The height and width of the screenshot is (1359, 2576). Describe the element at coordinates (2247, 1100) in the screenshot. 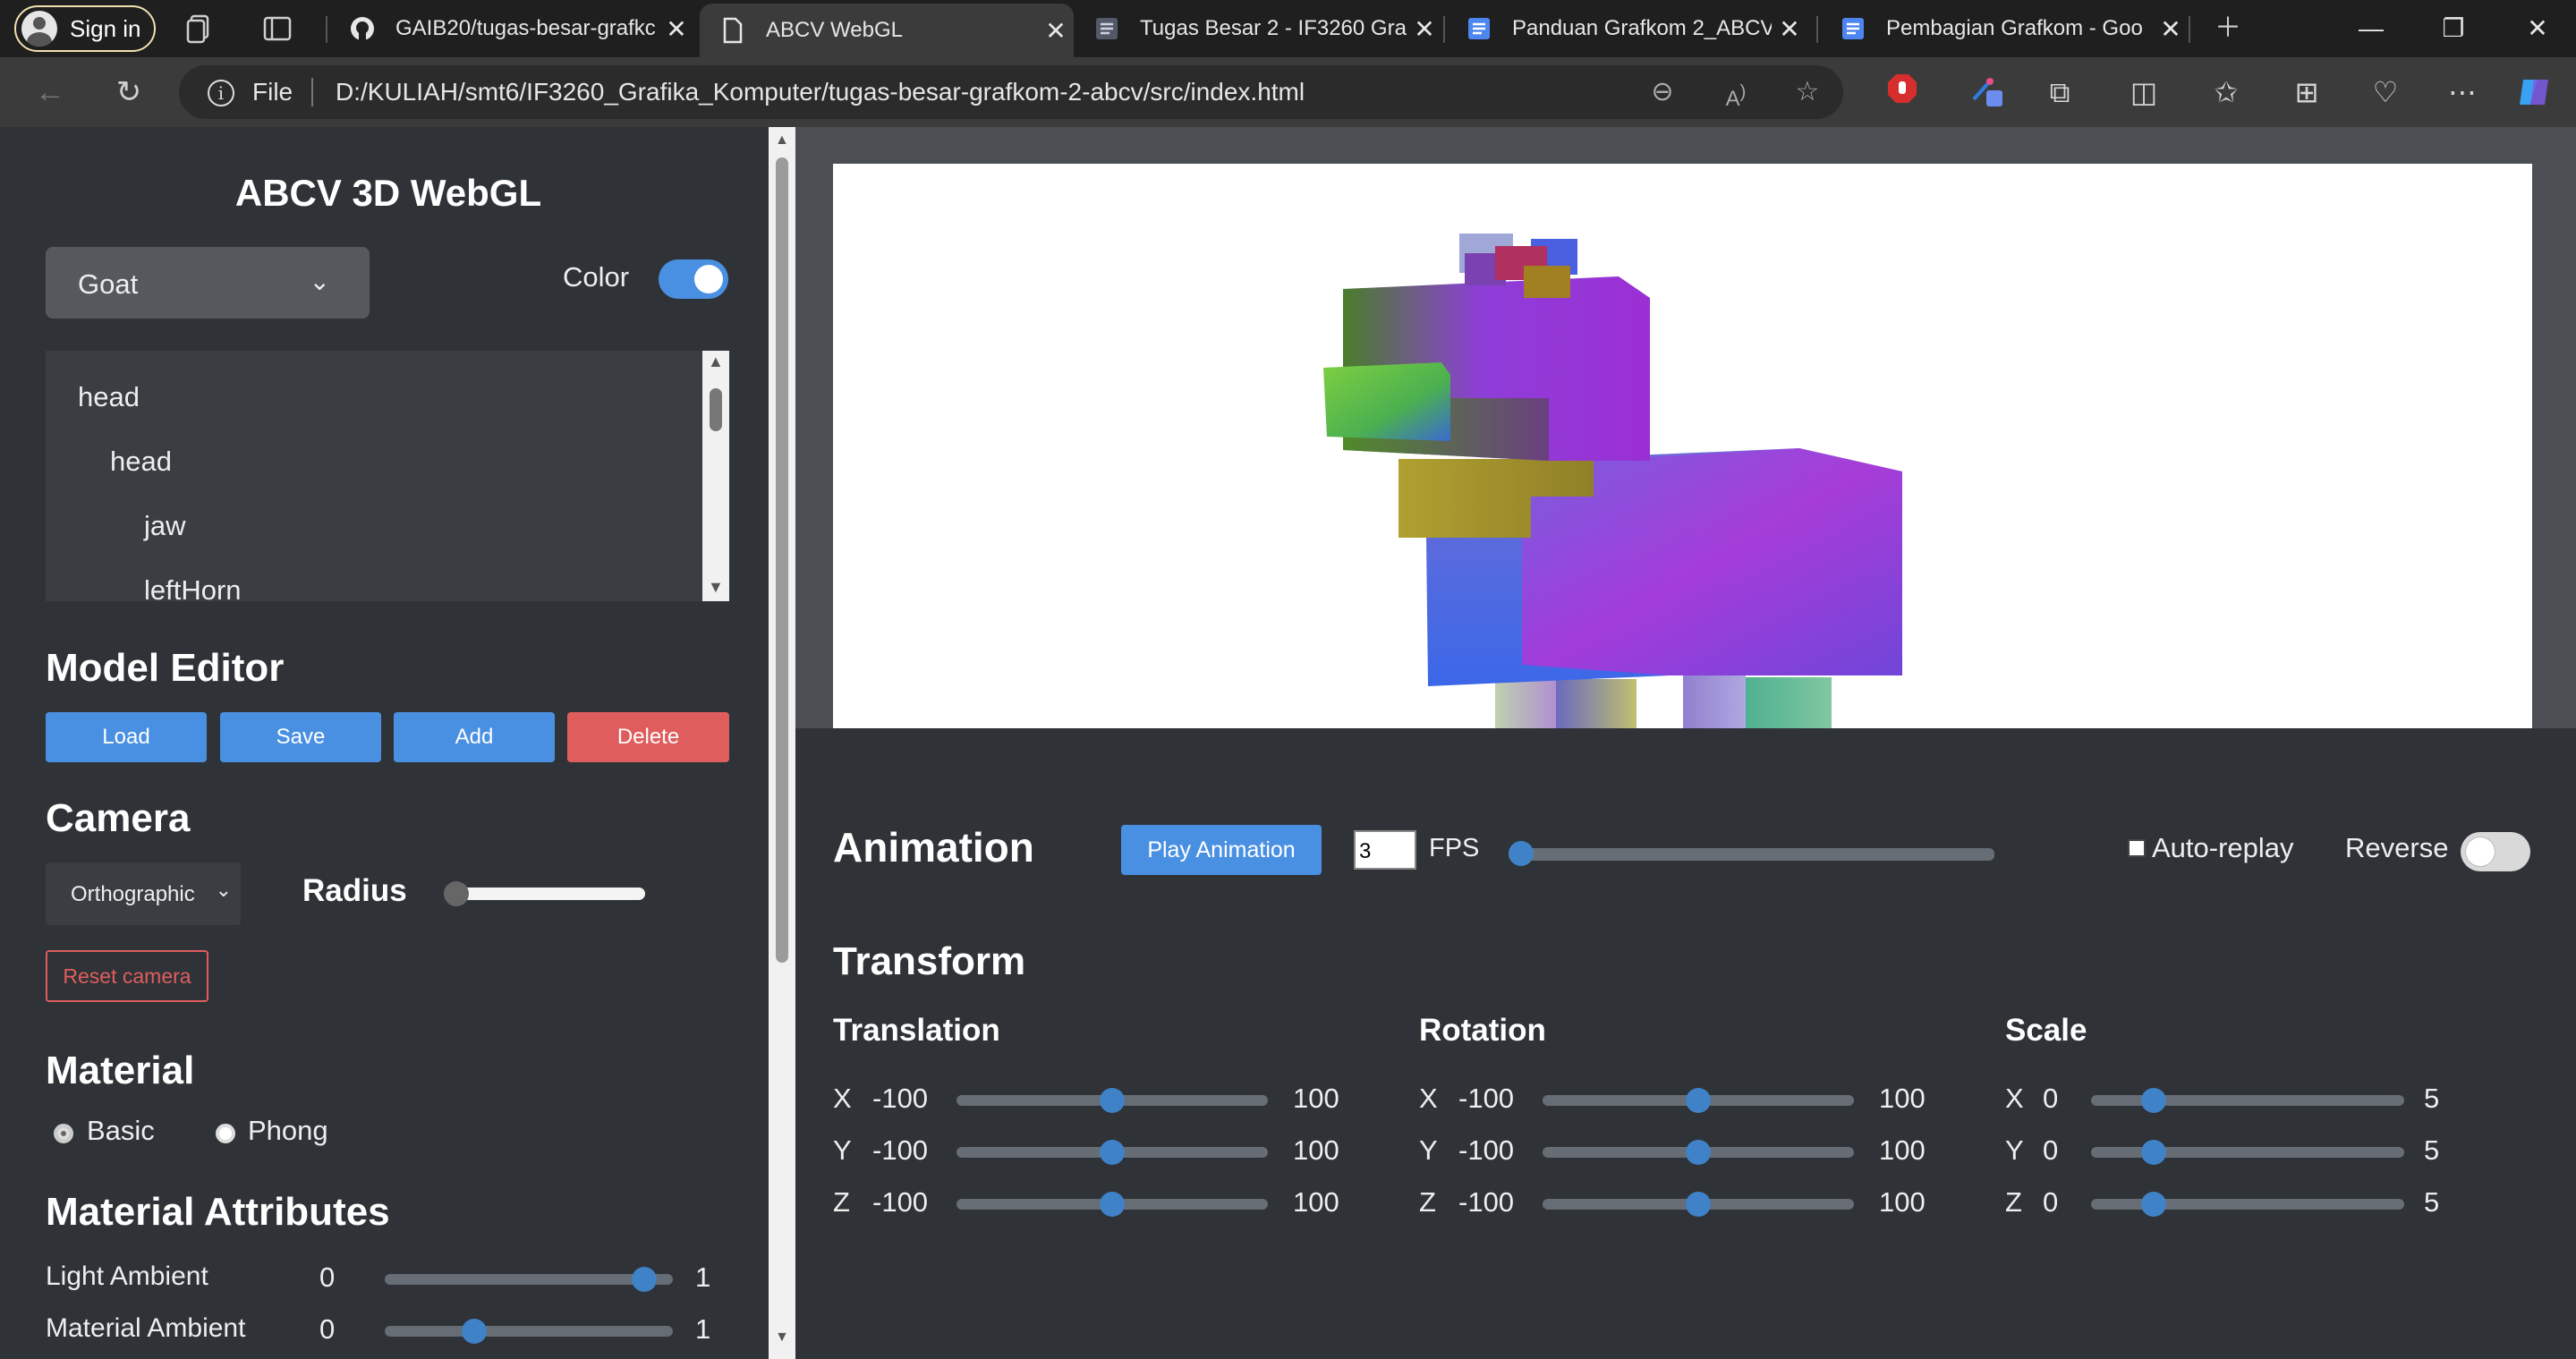

I see `scale-x-slider` at that location.